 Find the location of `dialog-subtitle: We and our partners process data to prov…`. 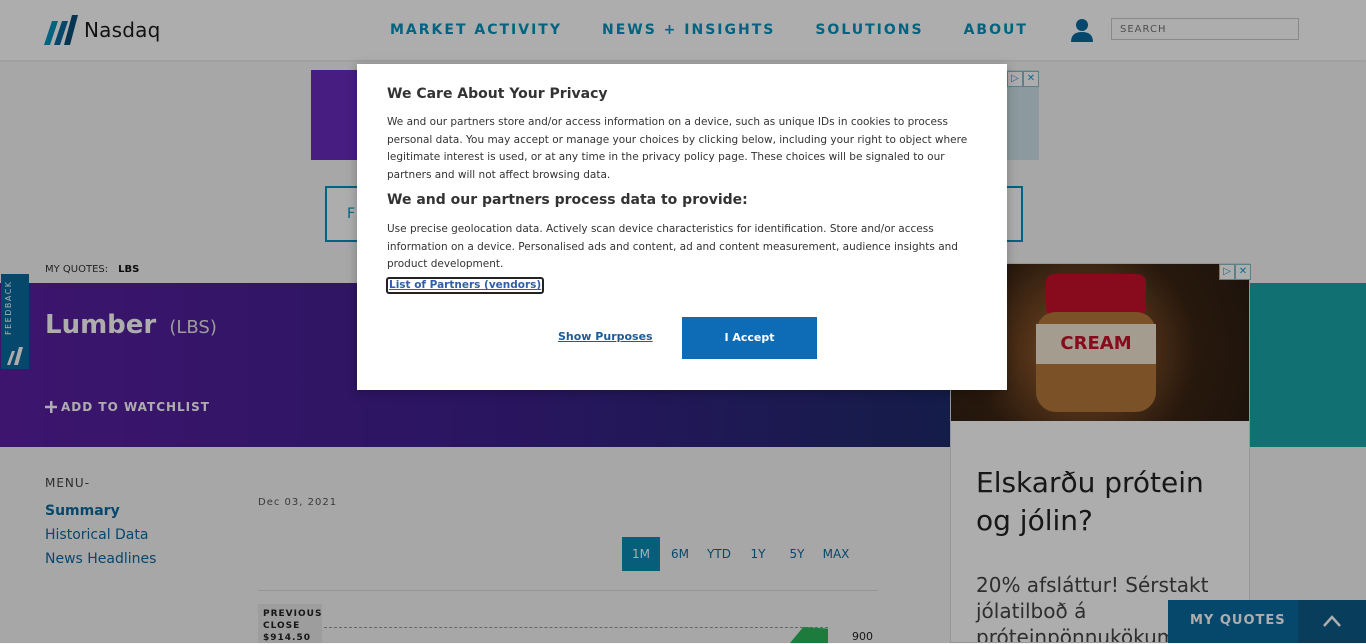

dialog-subtitle: We and our partners process data to prov… is located at coordinates (567, 200).